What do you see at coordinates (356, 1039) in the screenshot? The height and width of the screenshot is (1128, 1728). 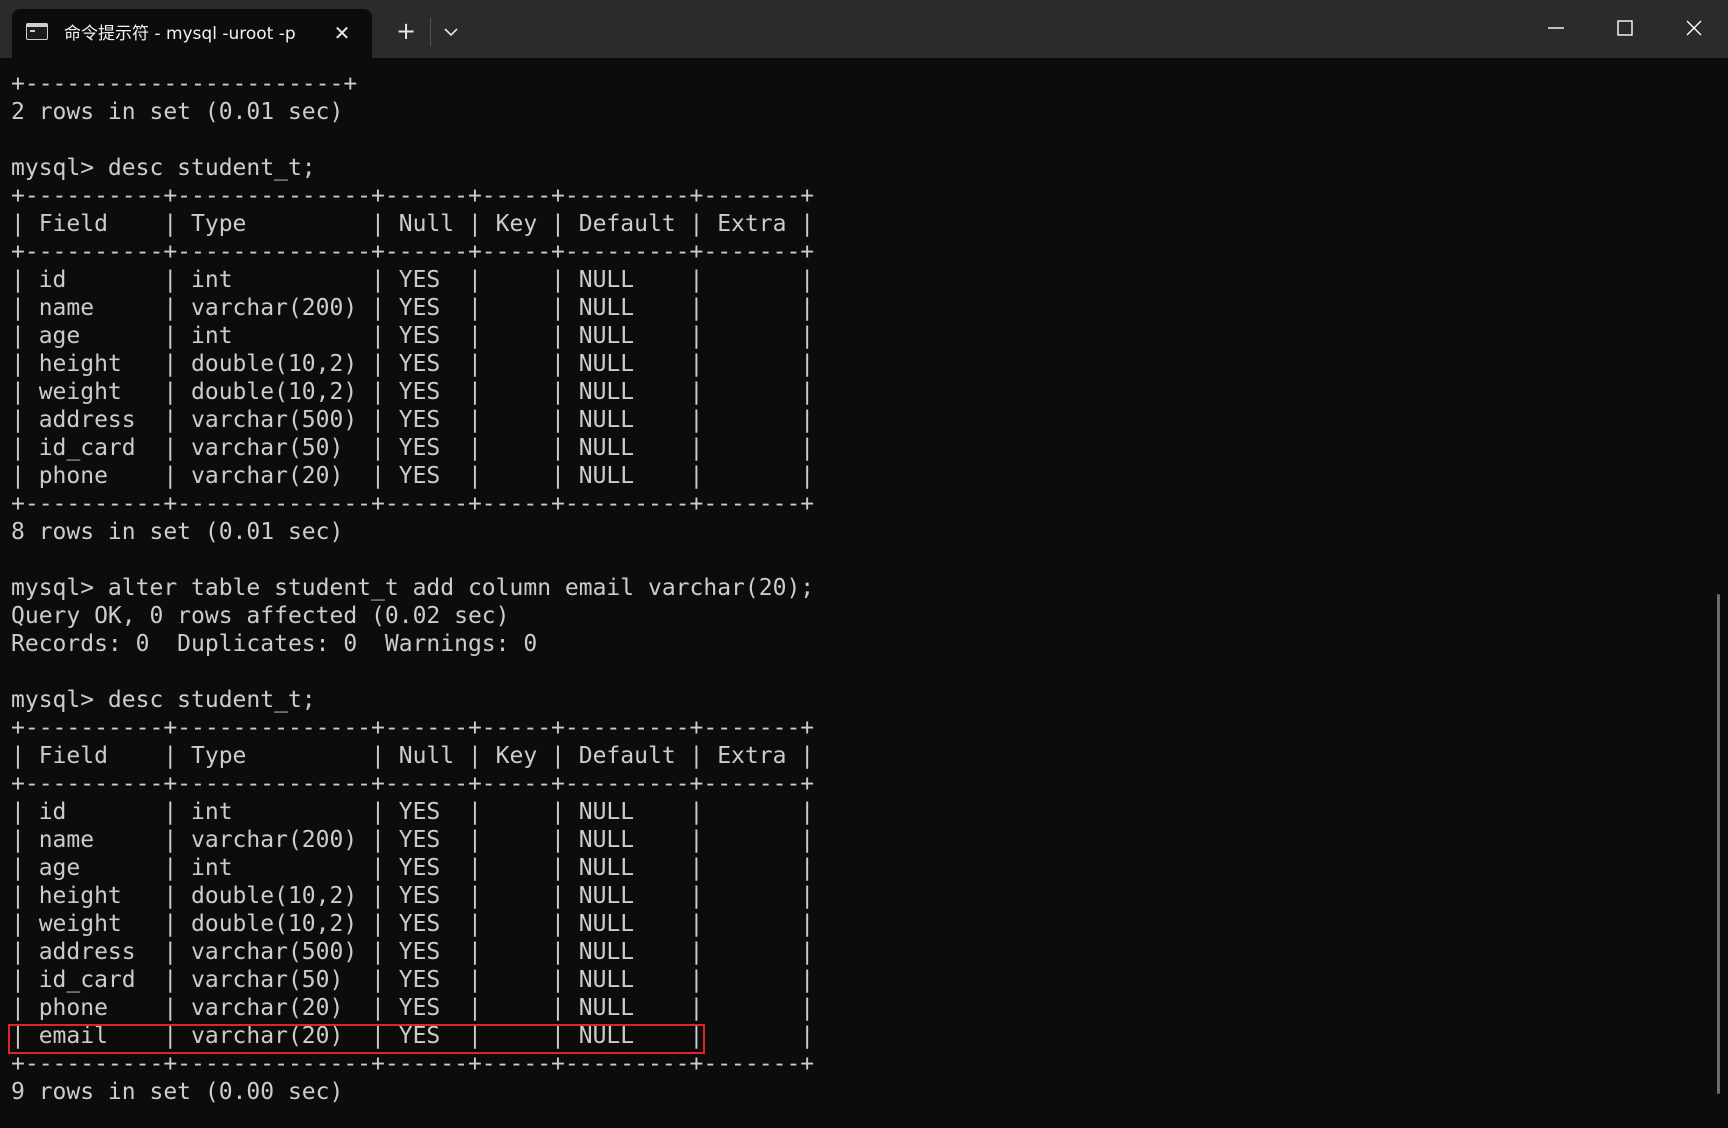 I see `highlight-email-row` at bounding box center [356, 1039].